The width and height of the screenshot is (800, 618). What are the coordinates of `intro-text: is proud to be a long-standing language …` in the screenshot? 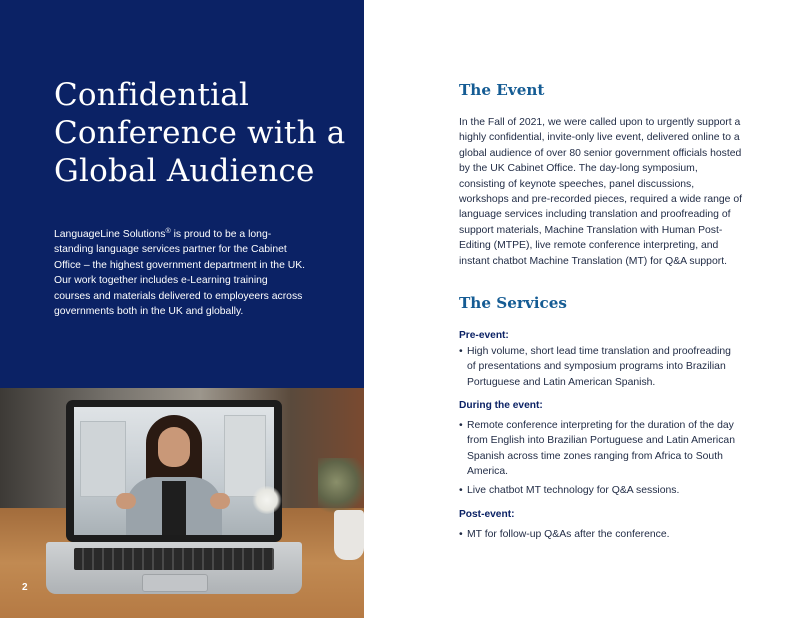 It's located at (180, 273).